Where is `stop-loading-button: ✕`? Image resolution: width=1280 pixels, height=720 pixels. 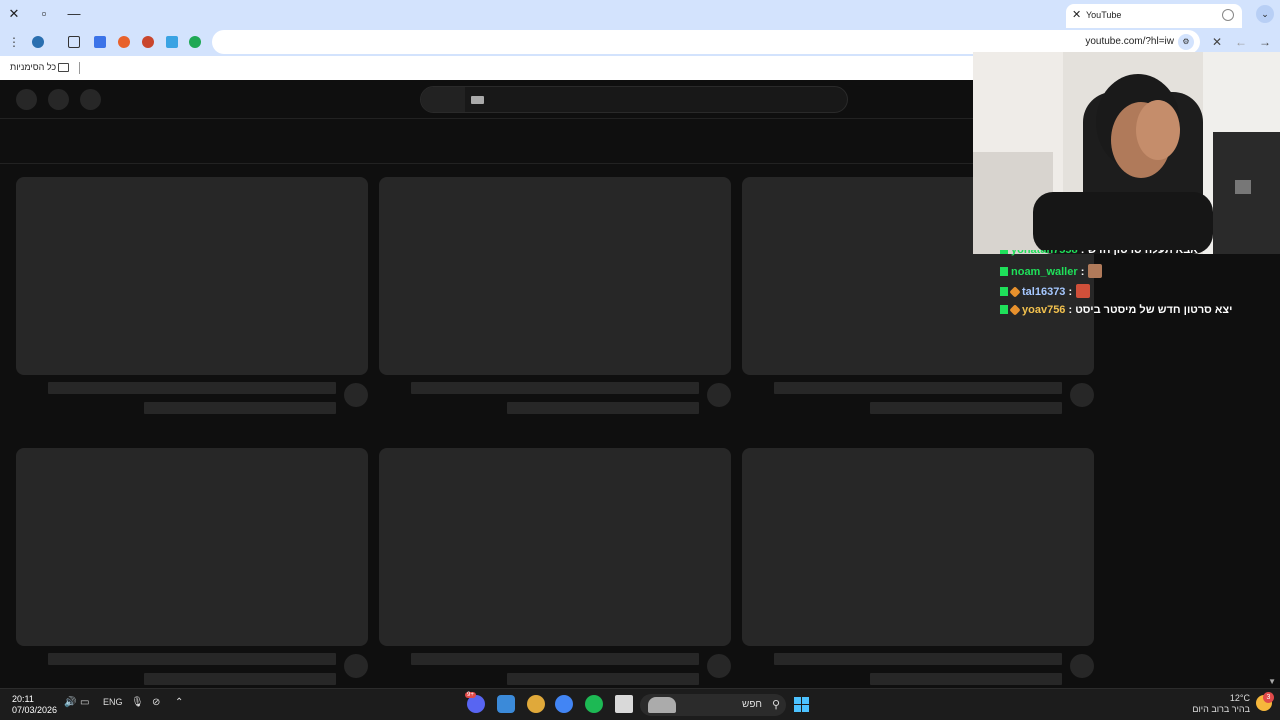
stop-loading-button: ✕ is located at coordinates (1217, 42).